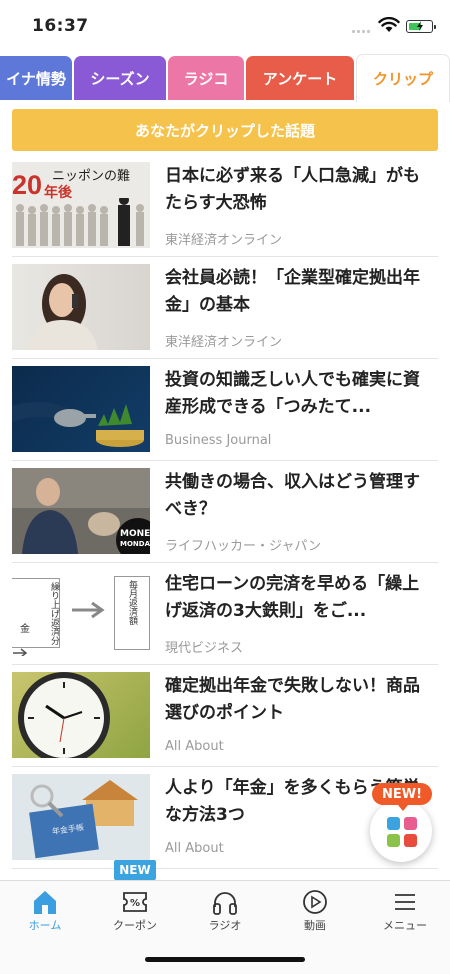  What do you see at coordinates (292, 699) in the screenshot?
I see `article-title: 確定拠出年金で失敗しない！商品選びのポイント` at bounding box center [292, 699].